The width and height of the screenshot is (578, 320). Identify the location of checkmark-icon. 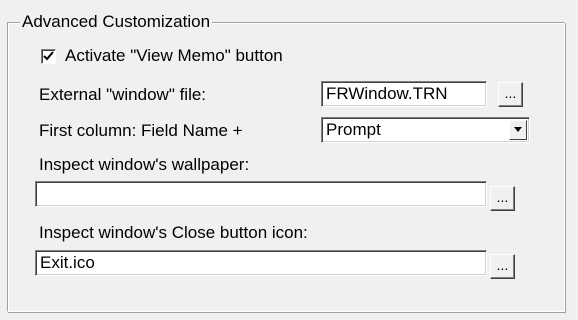
(48, 55).